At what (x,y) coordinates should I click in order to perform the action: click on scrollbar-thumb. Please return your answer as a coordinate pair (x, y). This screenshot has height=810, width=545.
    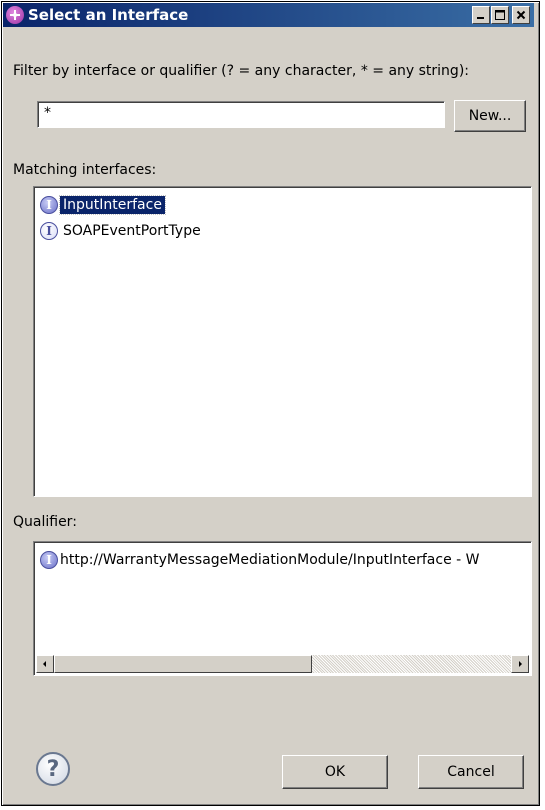
    Looking at the image, I should click on (183, 664).